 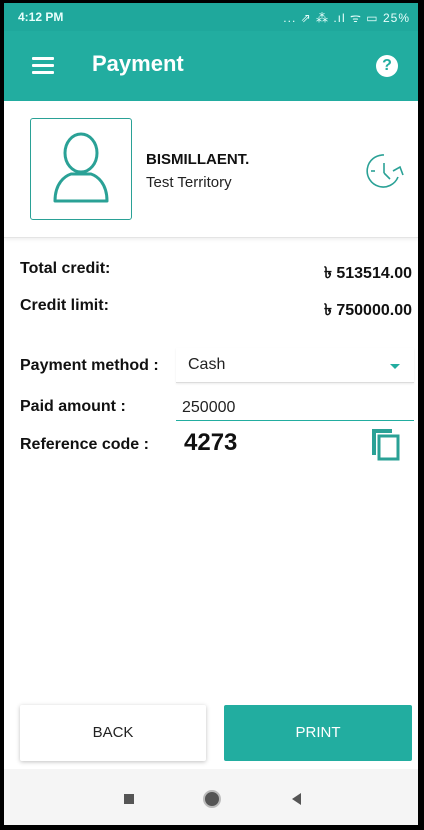 What do you see at coordinates (113, 733) in the screenshot?
I see `back-button: BACK` at bounding box center [113, 733].